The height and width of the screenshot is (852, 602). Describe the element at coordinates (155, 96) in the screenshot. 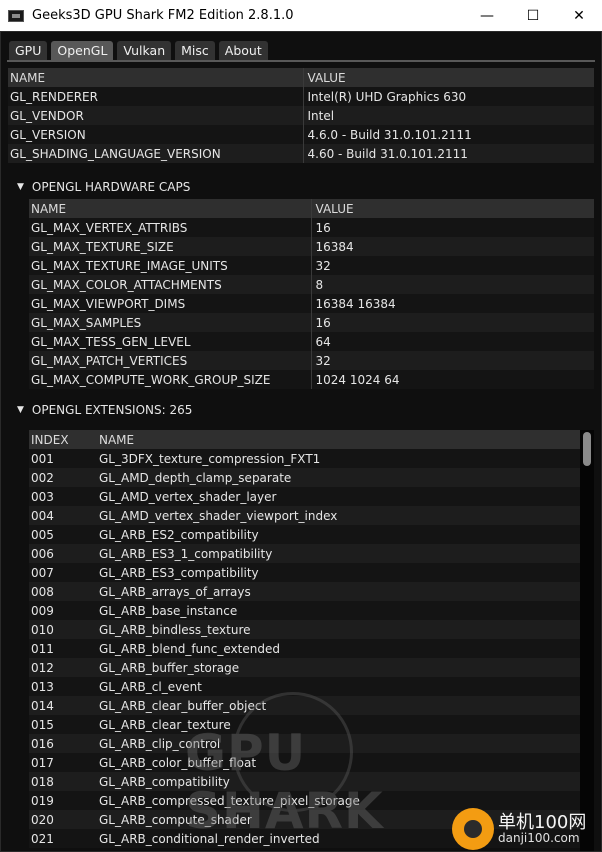

I see `row-name: GL_RENDERER` at that location.